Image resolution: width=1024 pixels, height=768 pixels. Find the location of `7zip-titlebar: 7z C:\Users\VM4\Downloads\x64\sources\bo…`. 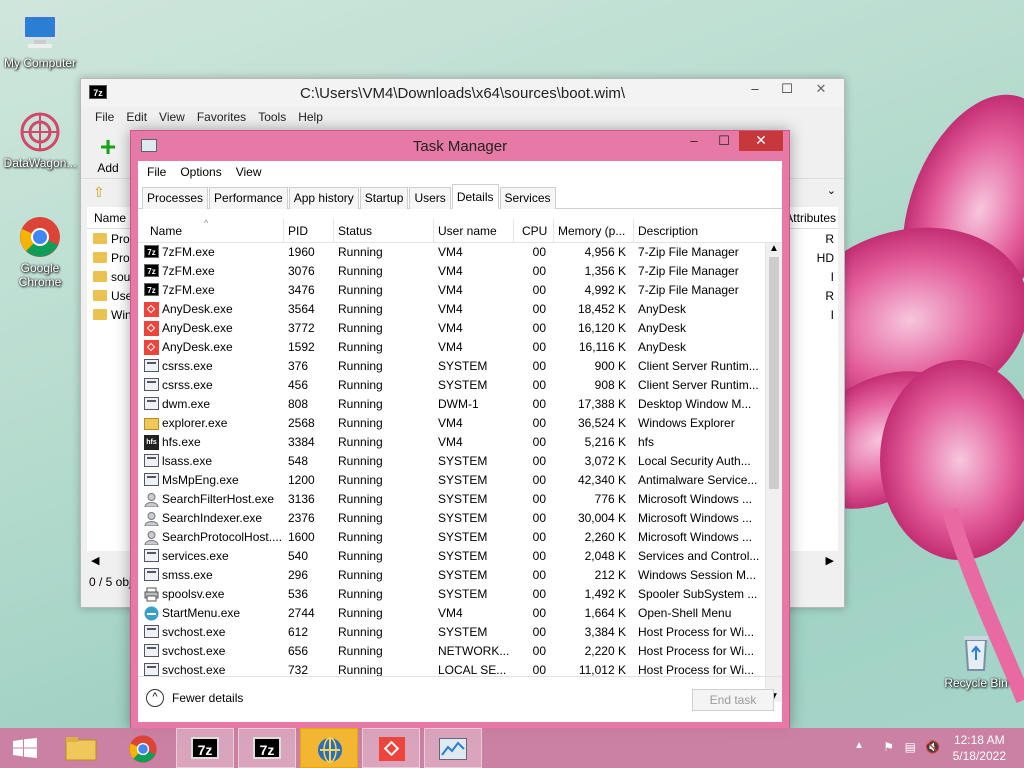

7zip-titlebar: 7z C:\Users\VM4\Downloads\x64\sources\bo… is located at coordinates (462, 93).